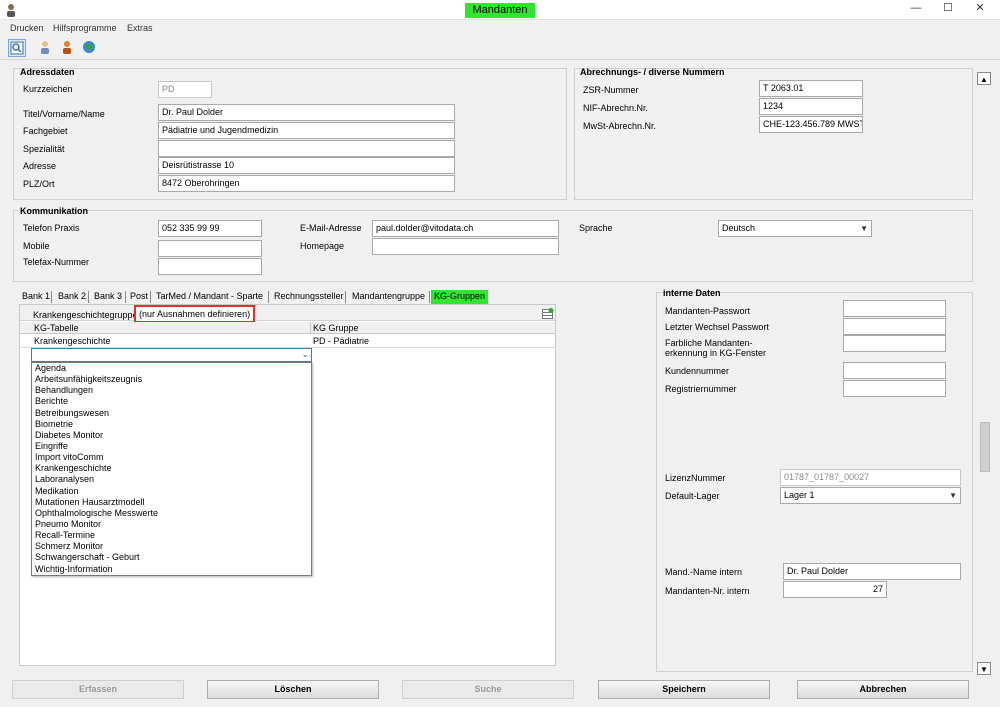 The height and width of the screenshot is (707, 1000). Describe the element at coordinates (341, 341) in the screenshot. I see `kg-row-gruppe: PD - Pädiatrie` at that location.